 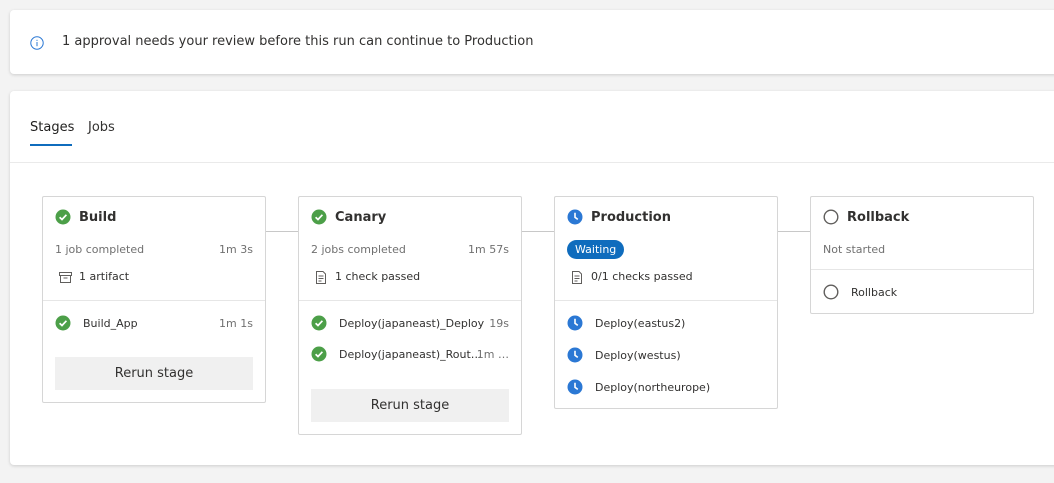 I want to click on stage-title: Canary, so click(x=361, y=217).